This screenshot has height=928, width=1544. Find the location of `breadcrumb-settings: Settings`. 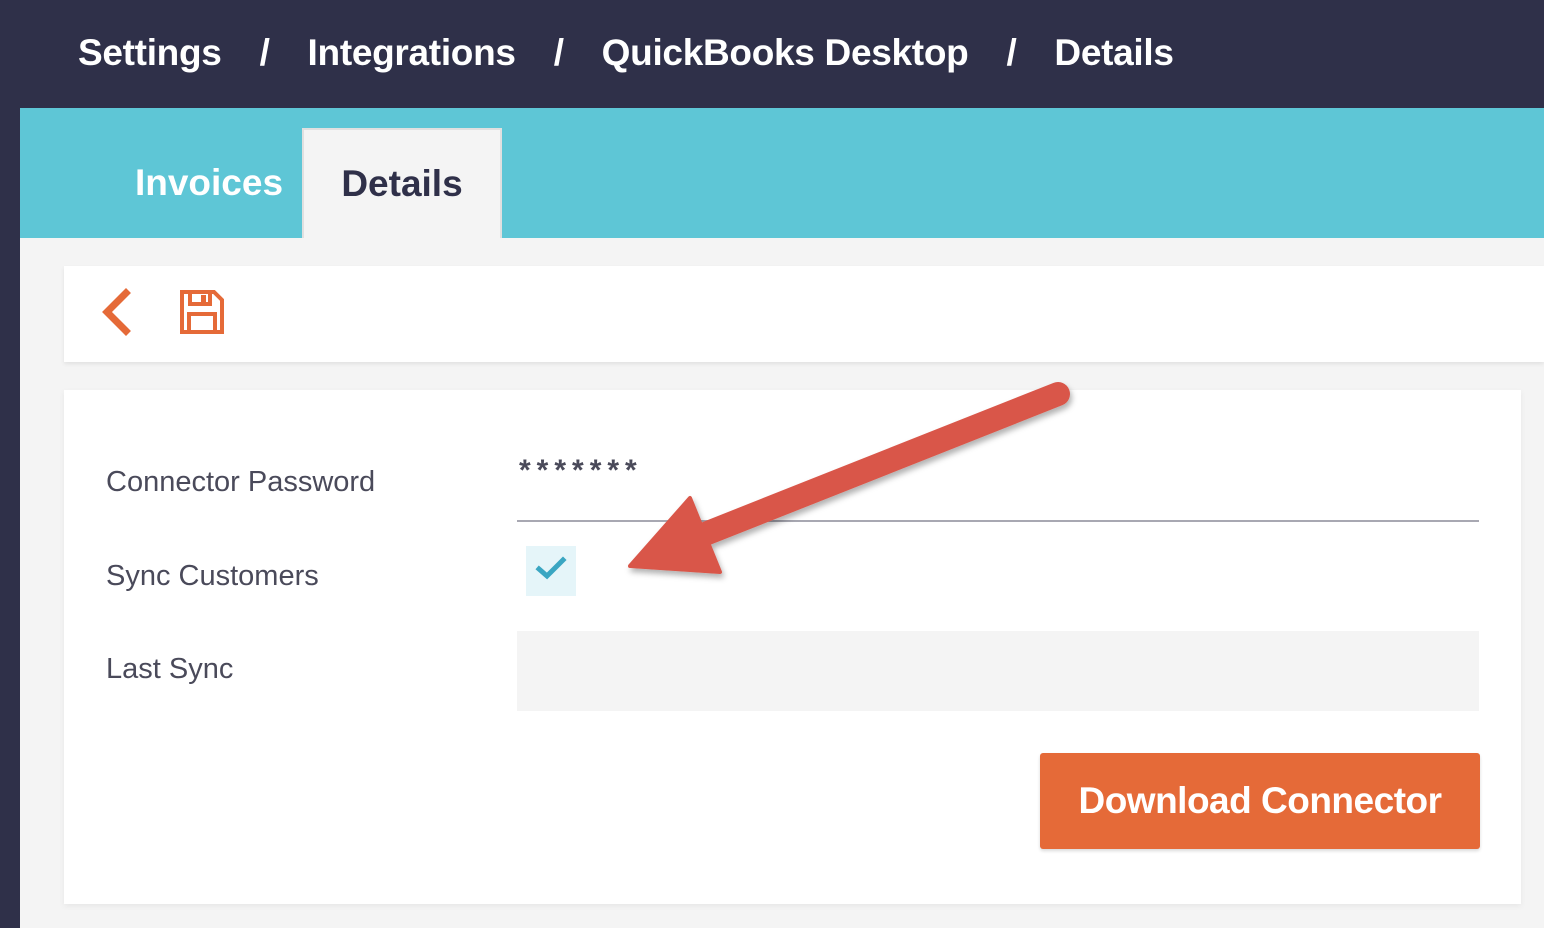

breadcrumb-settings: Settings is located at coordinates (150, 53).